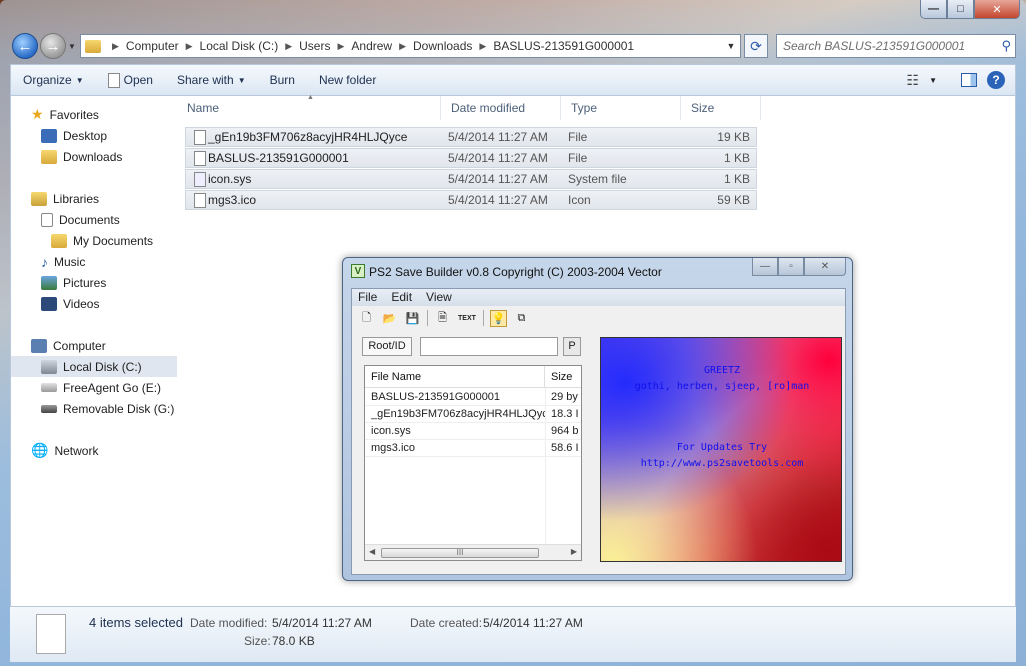 Image resolution: width=1026 pixels, height=666 pixels. What do you see at coordinates (455, 377) in the screenshot?
I see `list-header-filename: File Name` at bounding box center [455, 377].